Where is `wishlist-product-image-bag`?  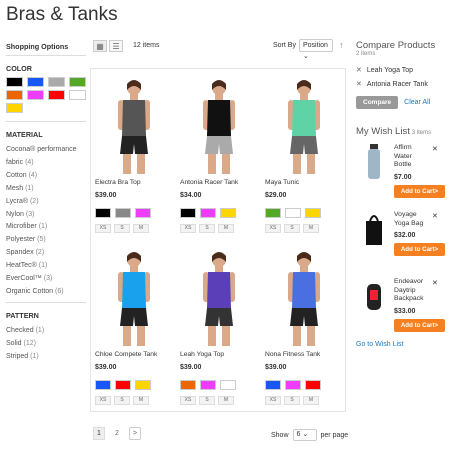 wishlist-product-image-bag is located at coordinates (374, 229).